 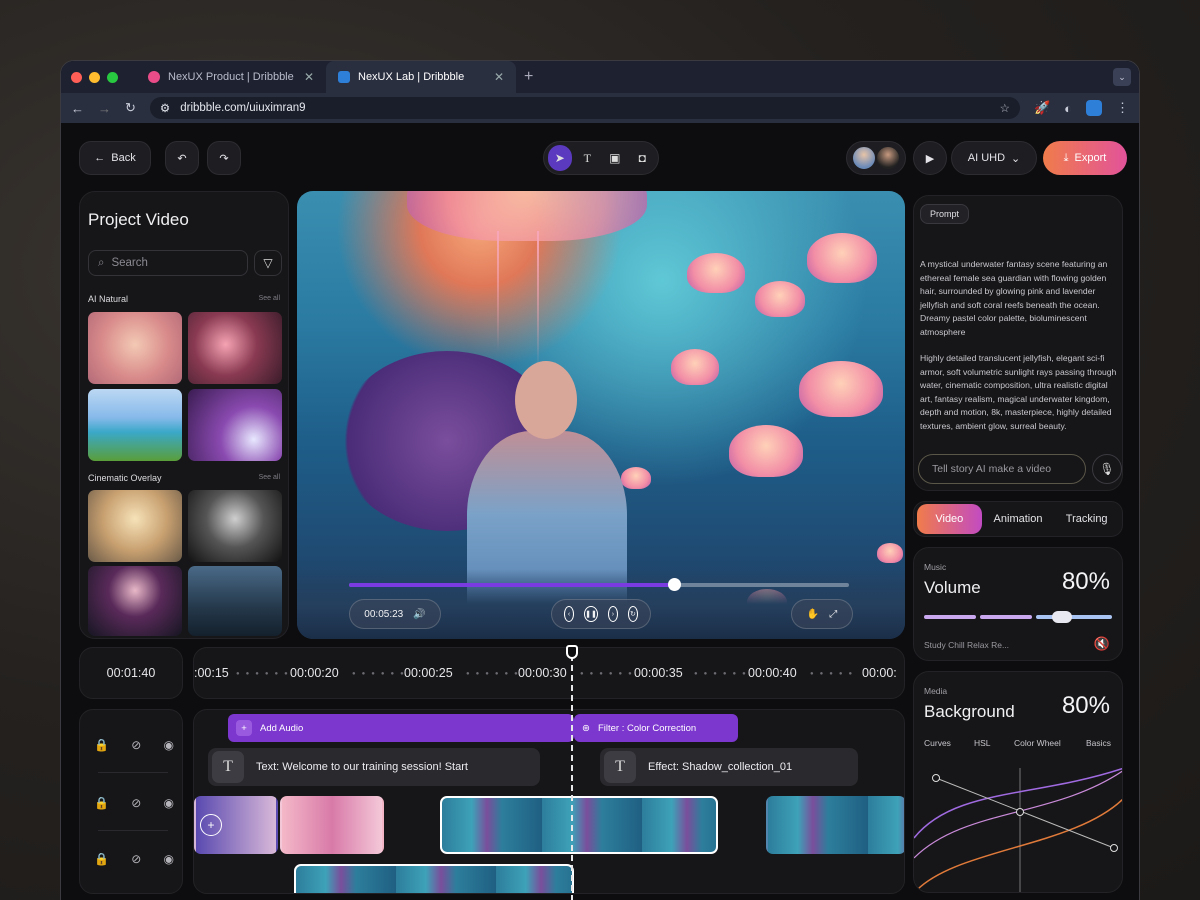 I want to click on story-input: Tell story AI make a video, so click(x=1002, y=469).